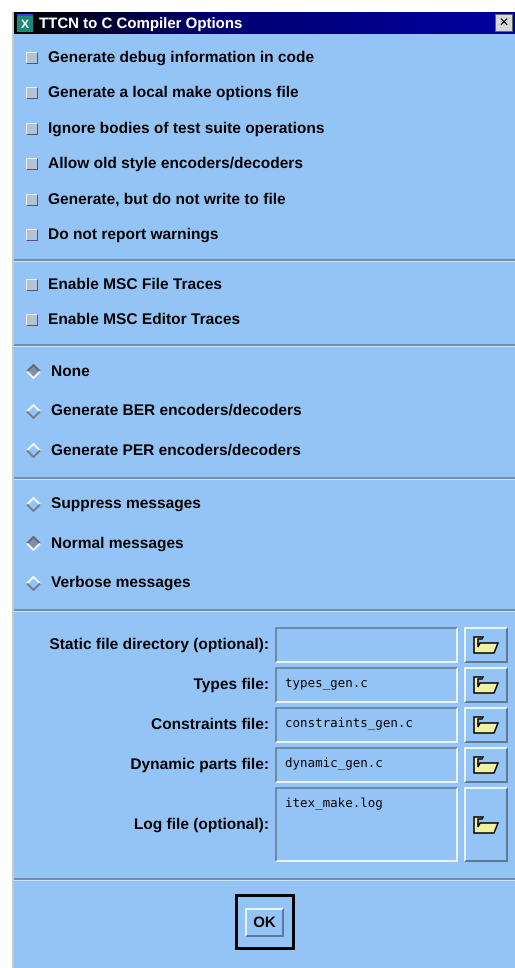 This screenshot has width=515, height=968. What do you see at coordinates (210, 725) in the screenshot?
I see `field-label: Constraints file:` at bounding box center [210, 725].